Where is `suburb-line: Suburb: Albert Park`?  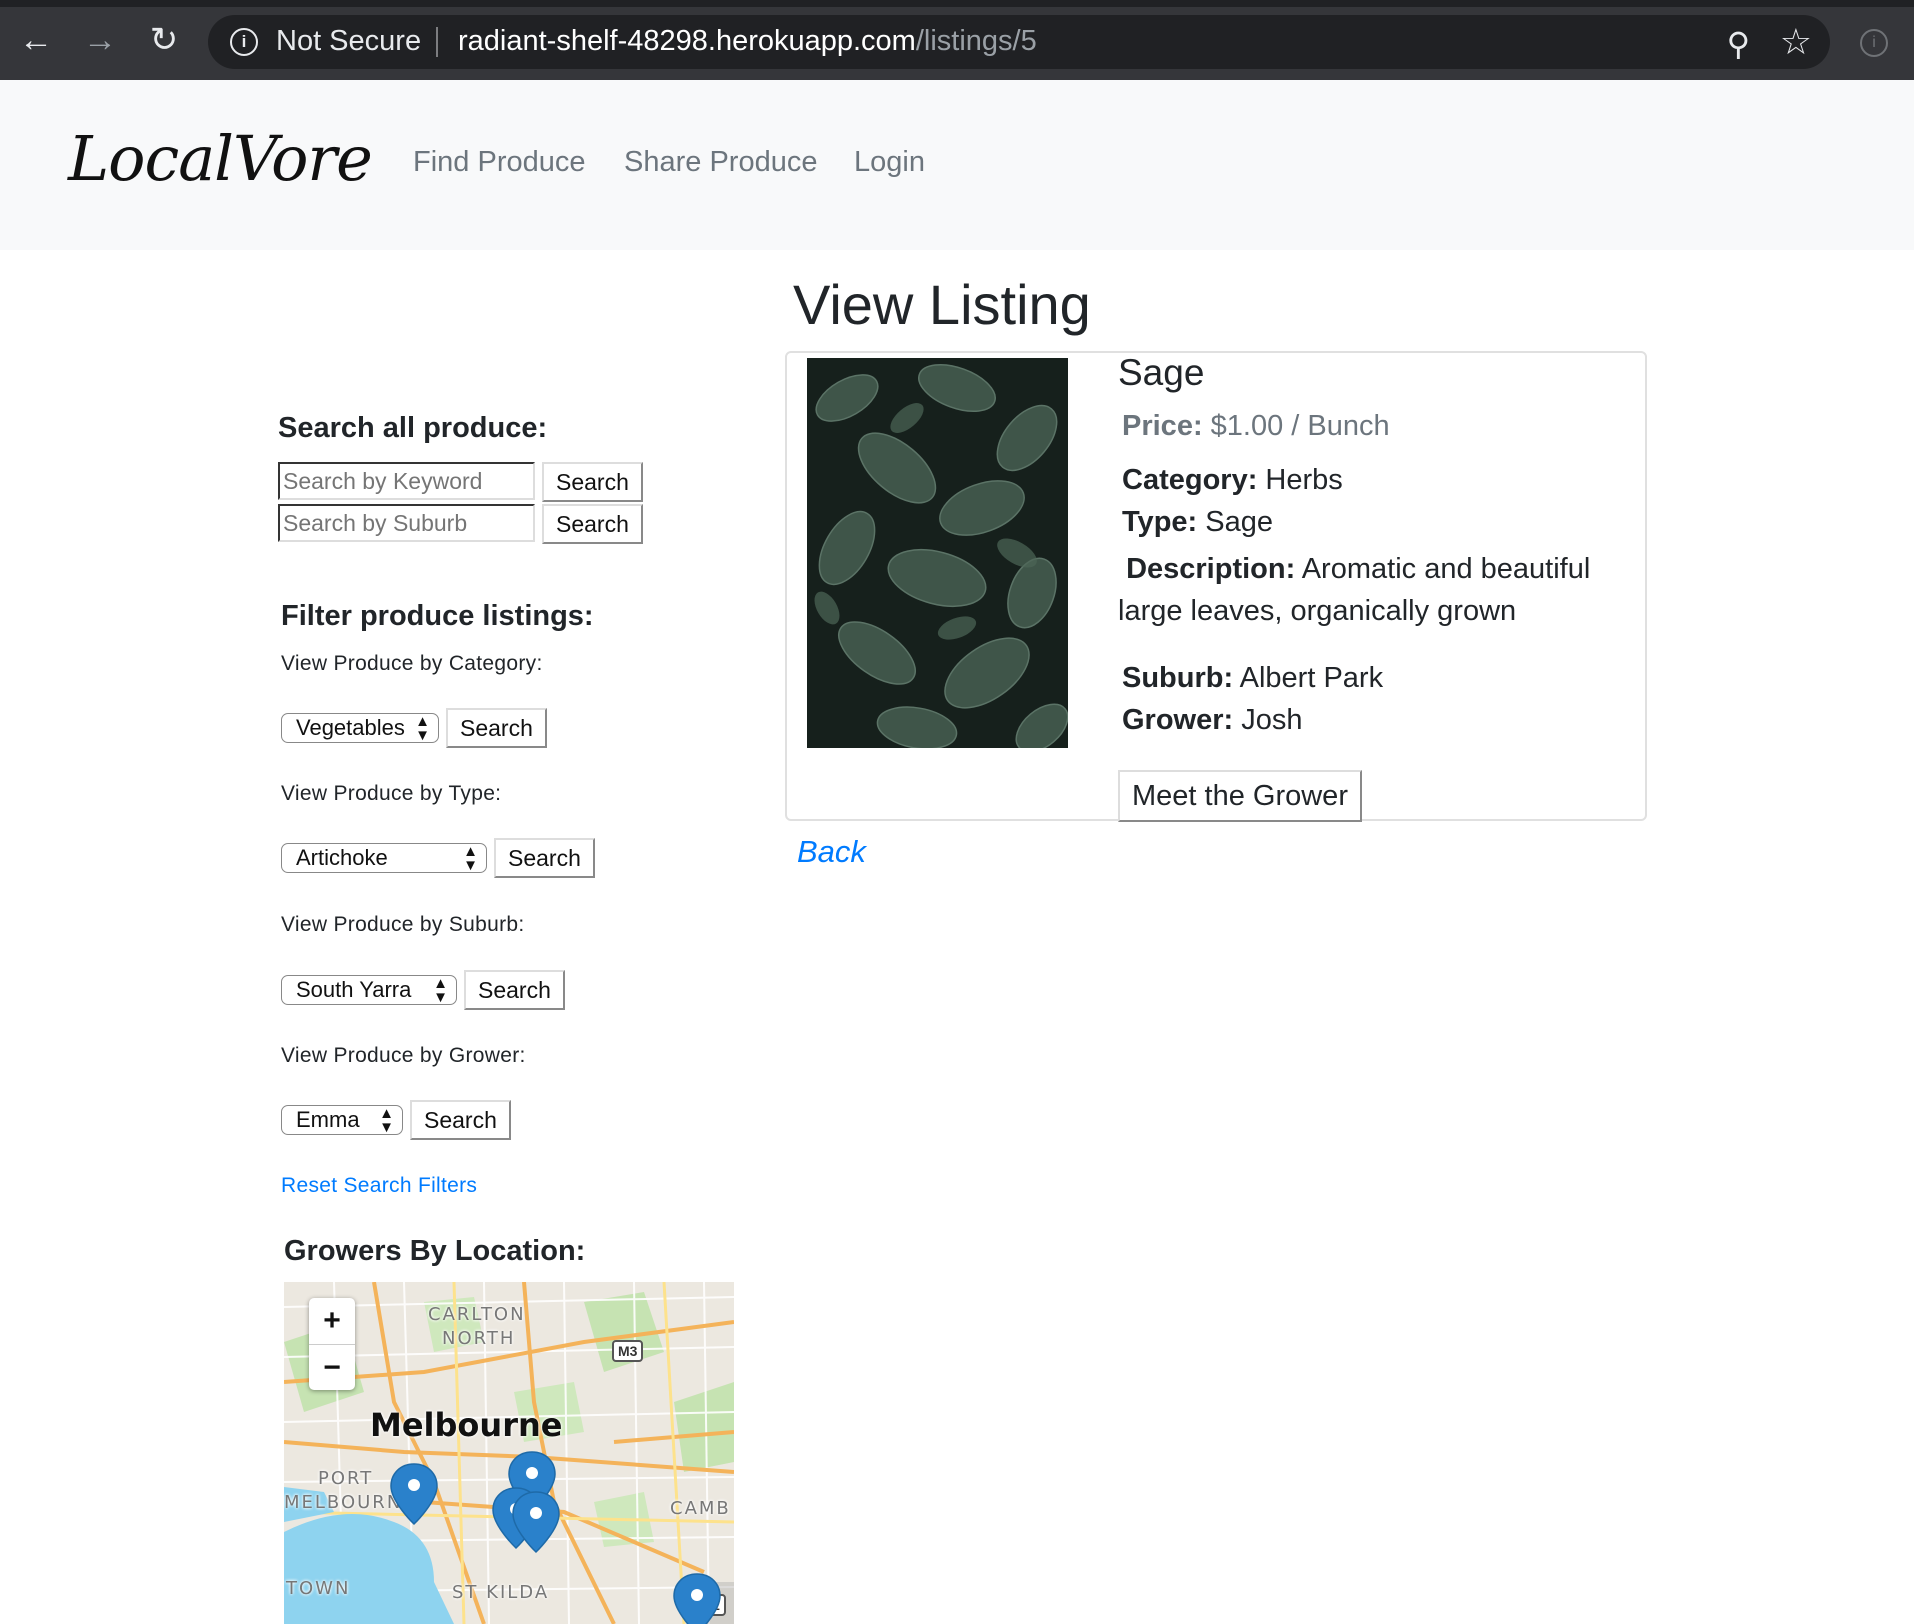
suburb-line: Suburb: Albert Park is located at coordinates (1252, 678).